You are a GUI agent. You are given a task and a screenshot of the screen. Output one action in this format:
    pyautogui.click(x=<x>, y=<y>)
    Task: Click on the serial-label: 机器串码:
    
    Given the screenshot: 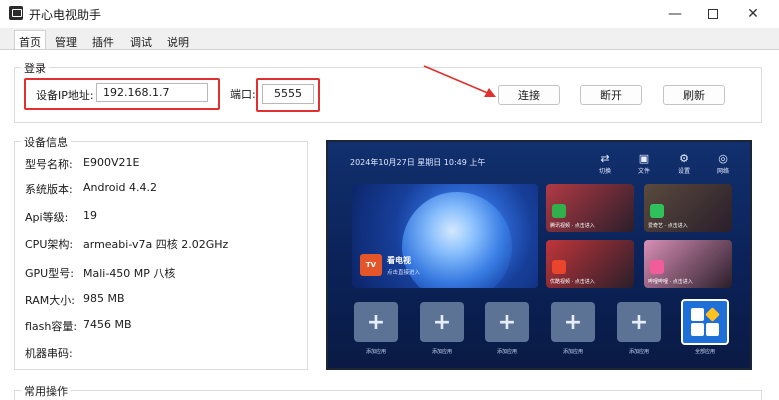 What is the action you would take?
    pyautogui.click(x=49, y=353)
    